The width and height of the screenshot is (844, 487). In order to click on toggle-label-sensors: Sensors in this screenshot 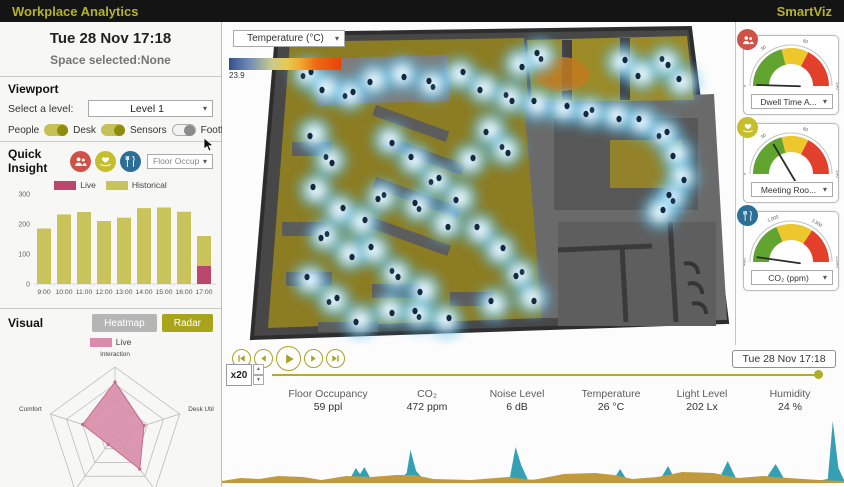, I will do `click(148, 130)`.